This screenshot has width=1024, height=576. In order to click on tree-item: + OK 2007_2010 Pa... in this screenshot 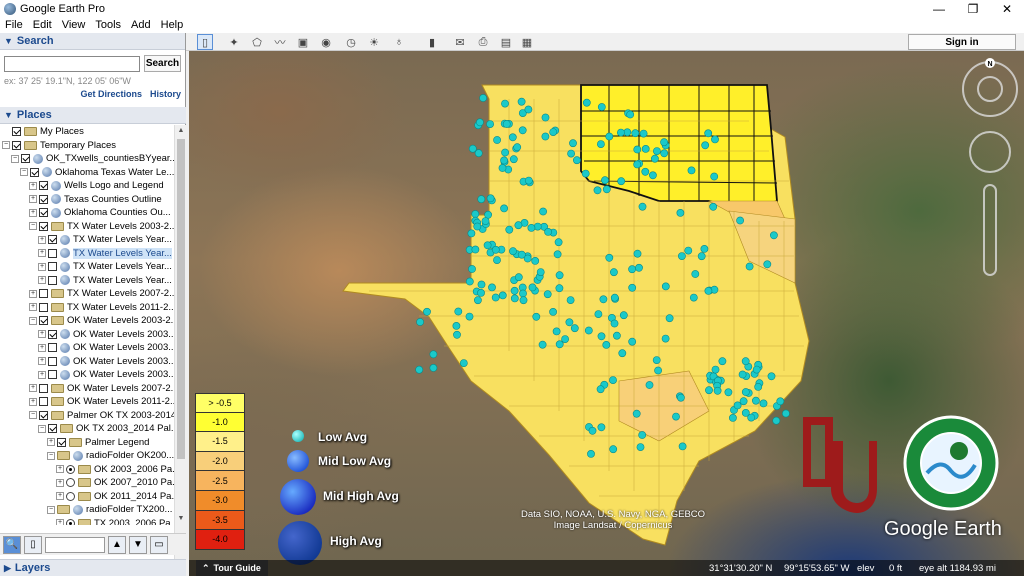, I will do `click(87, 483)`.